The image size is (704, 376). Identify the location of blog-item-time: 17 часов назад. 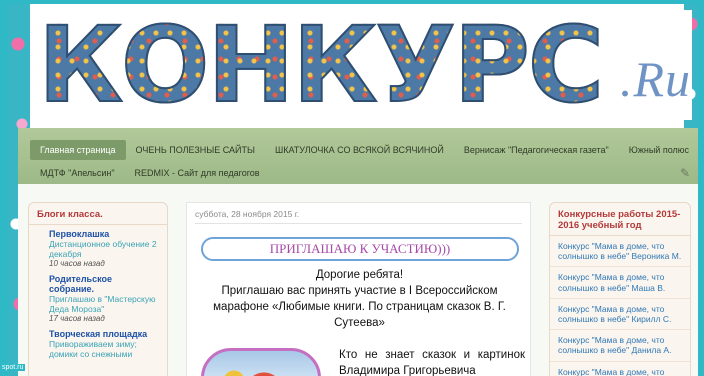
(77, 318).